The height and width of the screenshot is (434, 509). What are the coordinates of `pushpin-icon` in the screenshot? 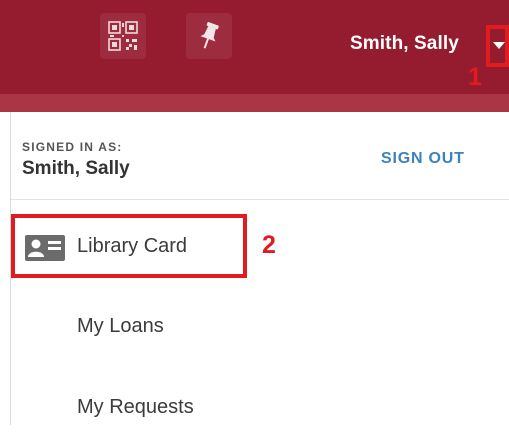 It's located at (209, 35).